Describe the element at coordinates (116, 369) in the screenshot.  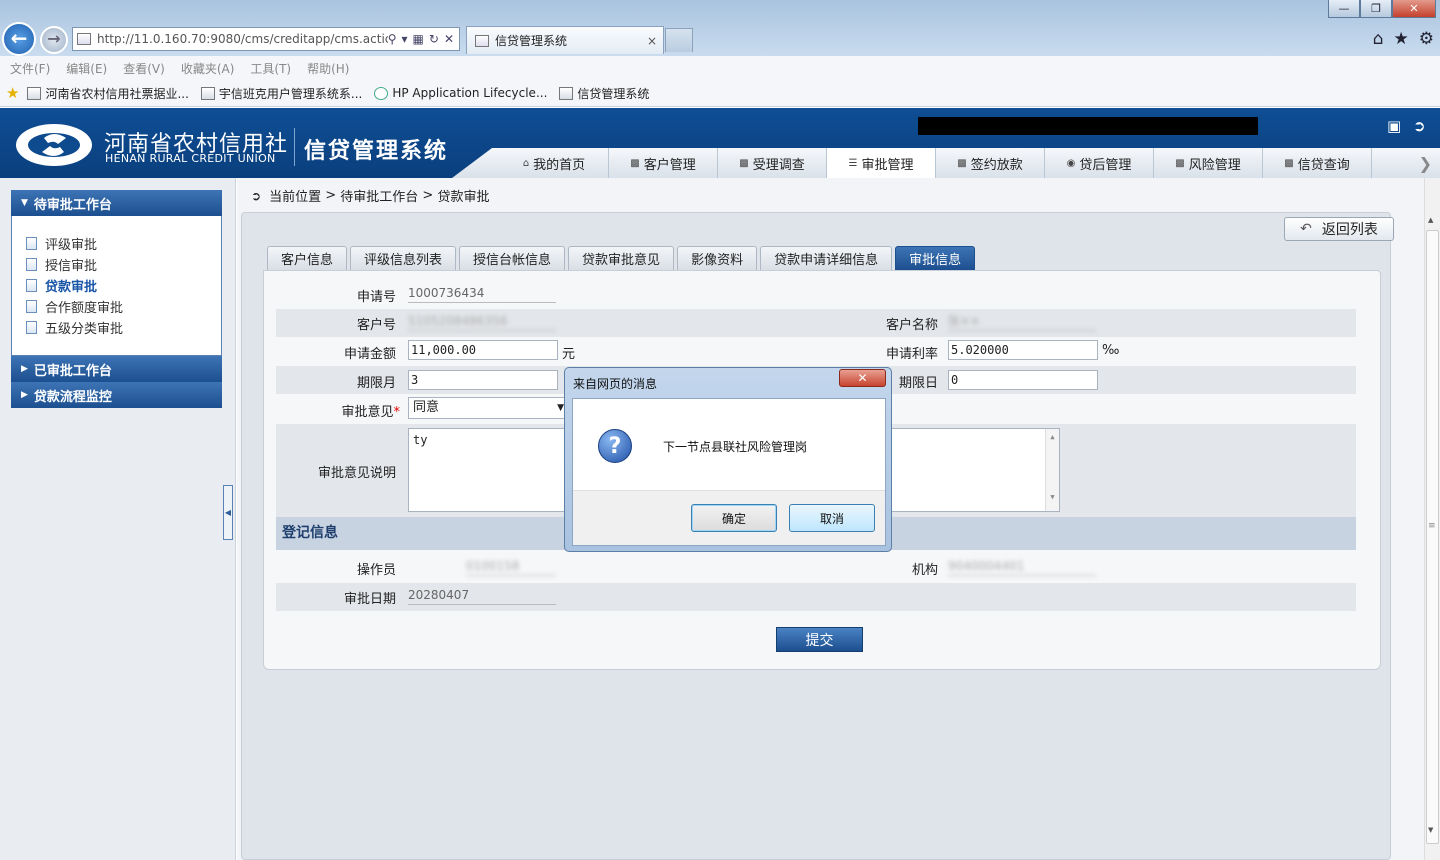
I see `sidebar-section-approved: ▶ 已审批工作台` at that location.